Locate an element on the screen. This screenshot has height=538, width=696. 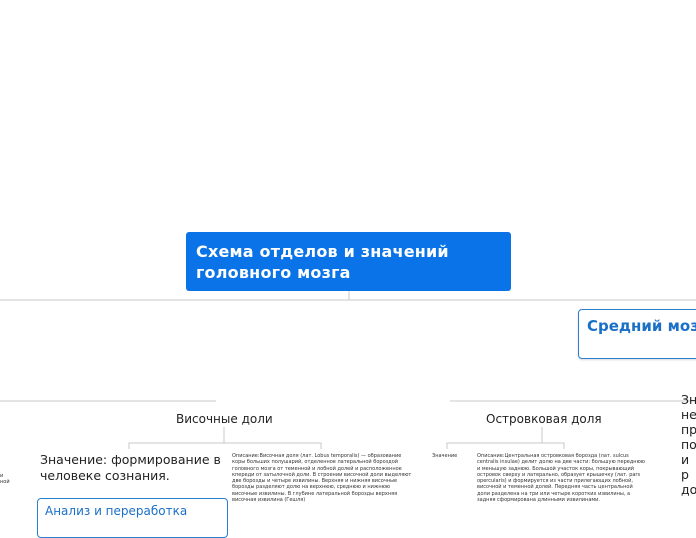
right-partial-node: Зн не пр по и р до is located at coordinates (688, 444).